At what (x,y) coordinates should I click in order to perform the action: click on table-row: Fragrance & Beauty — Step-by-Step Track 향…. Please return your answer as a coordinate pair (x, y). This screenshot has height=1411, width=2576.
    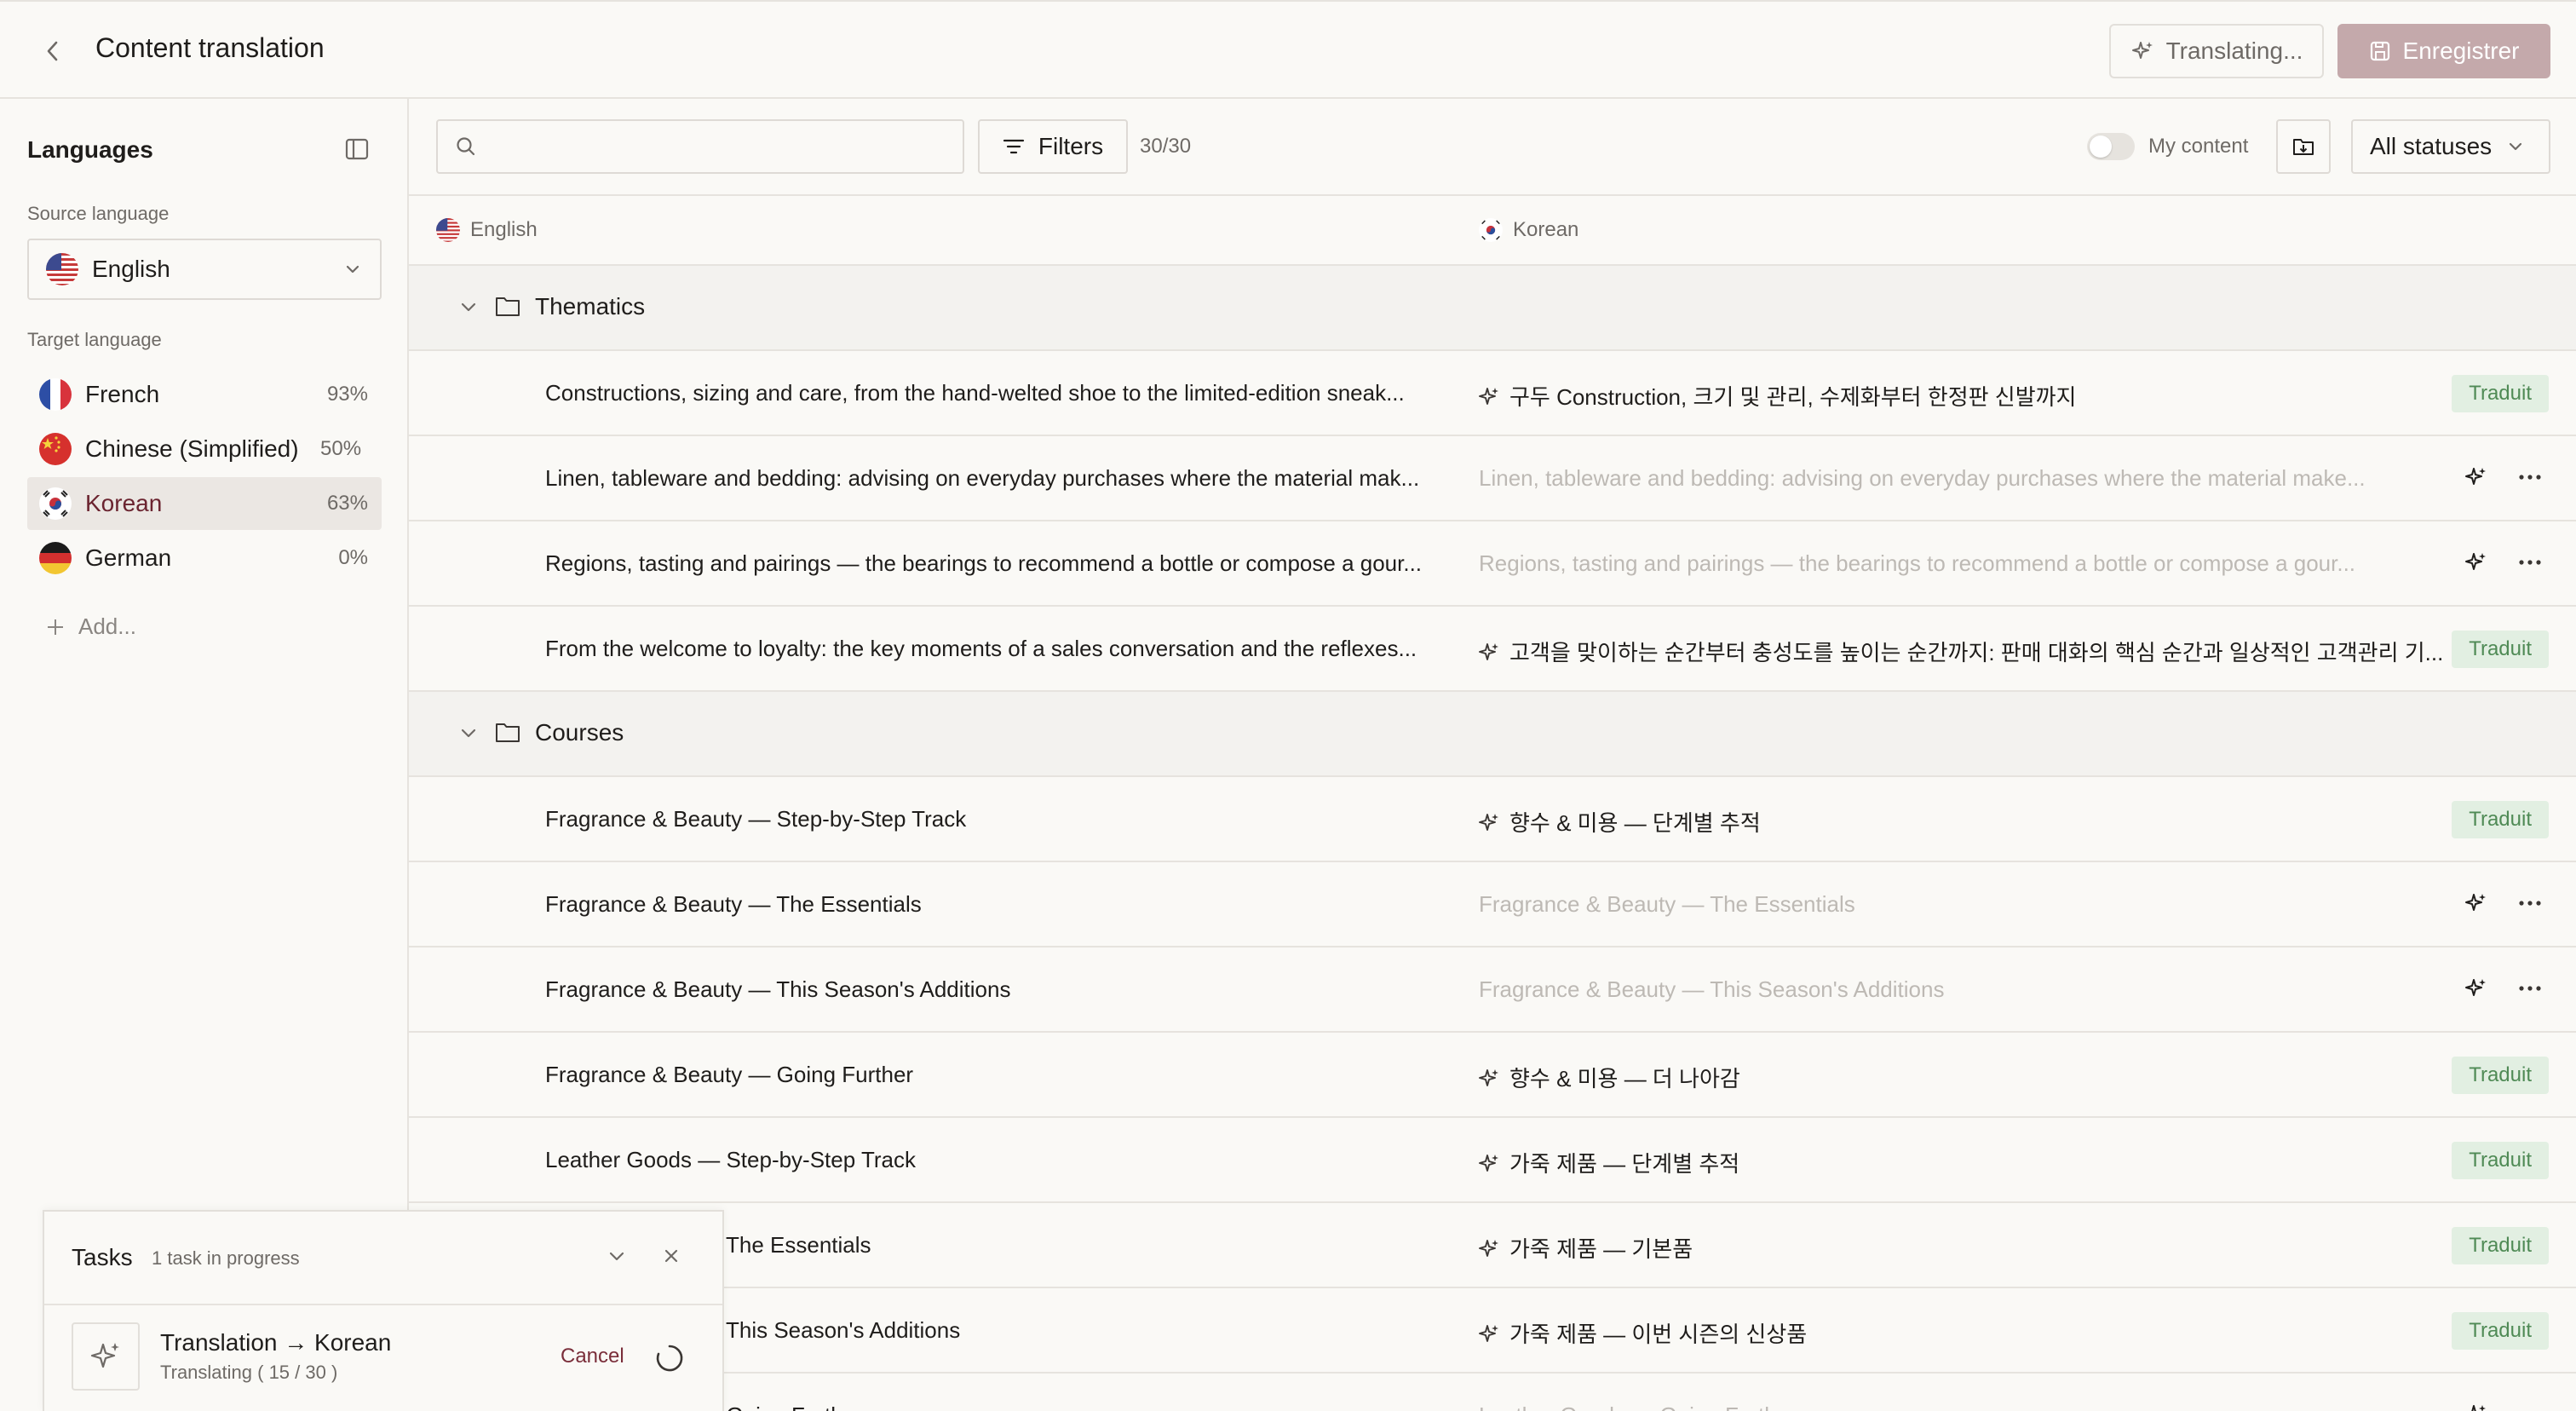
    Looking at the image, I should click on (1493, 819).